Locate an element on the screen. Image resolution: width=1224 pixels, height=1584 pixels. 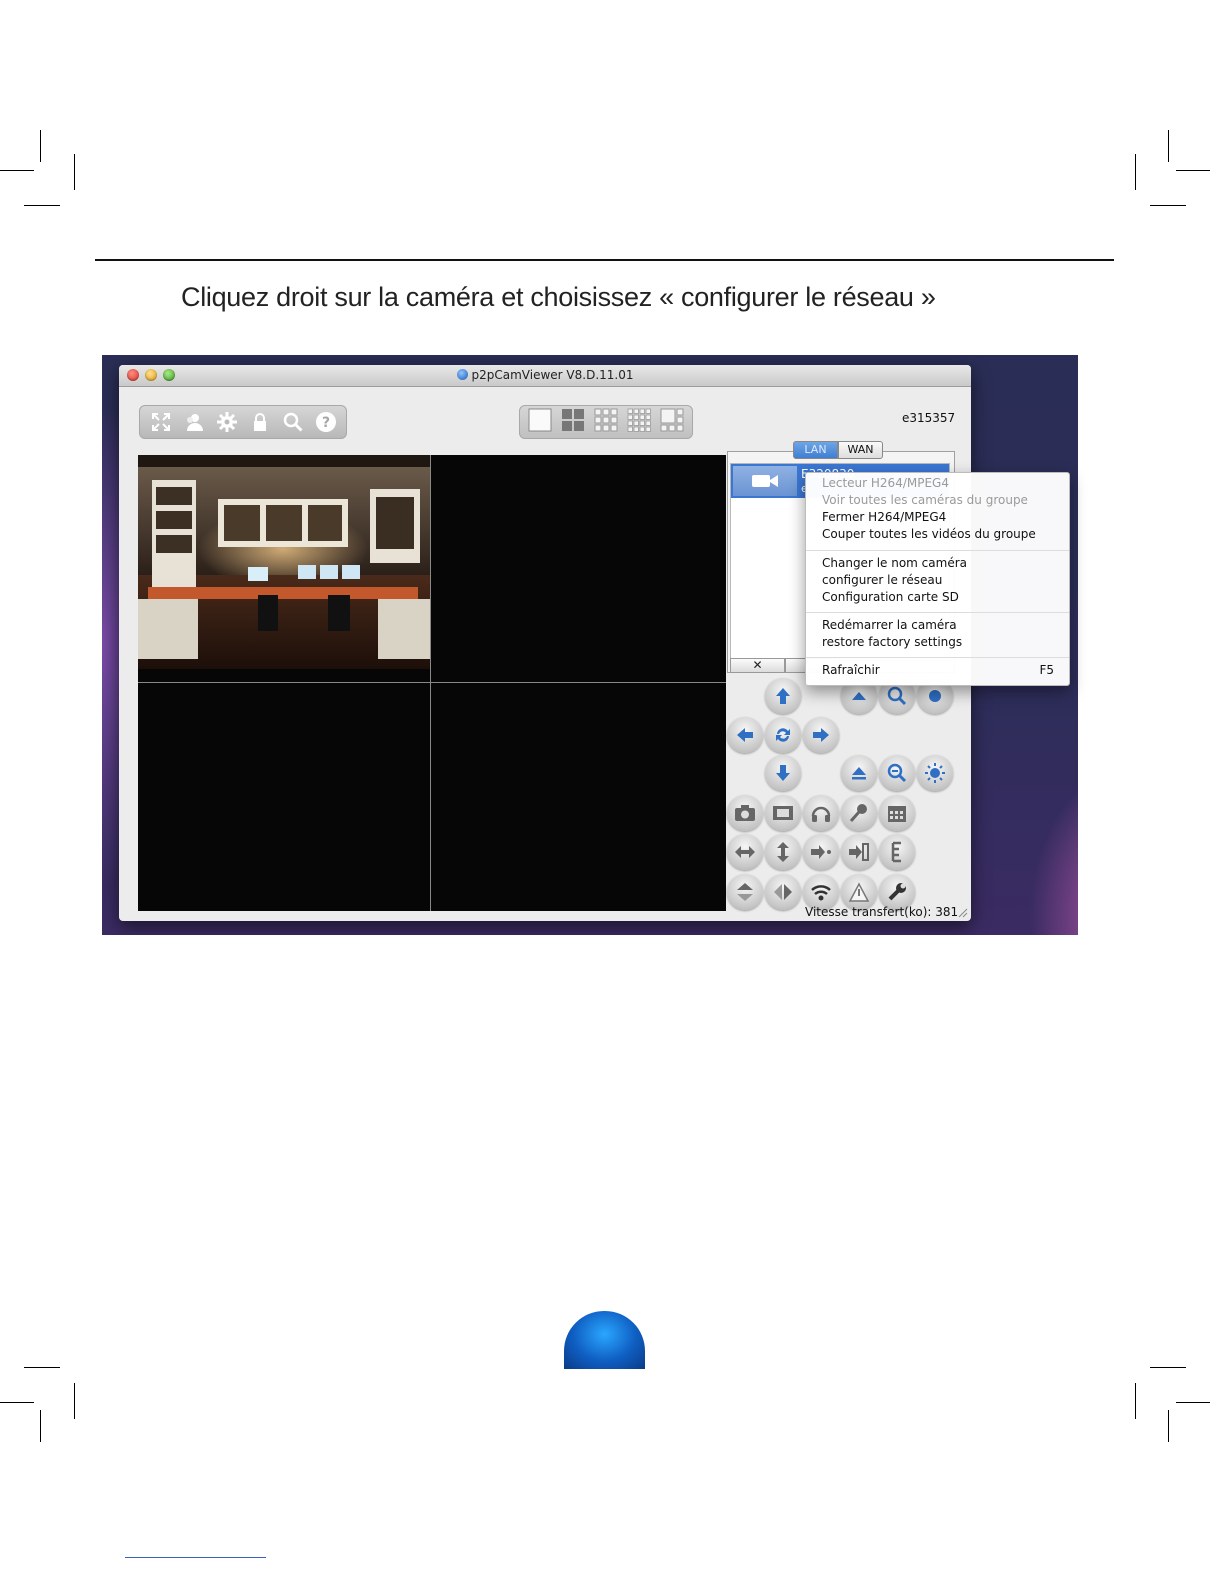
preset-go-icon is located at coordinates (821, 852).